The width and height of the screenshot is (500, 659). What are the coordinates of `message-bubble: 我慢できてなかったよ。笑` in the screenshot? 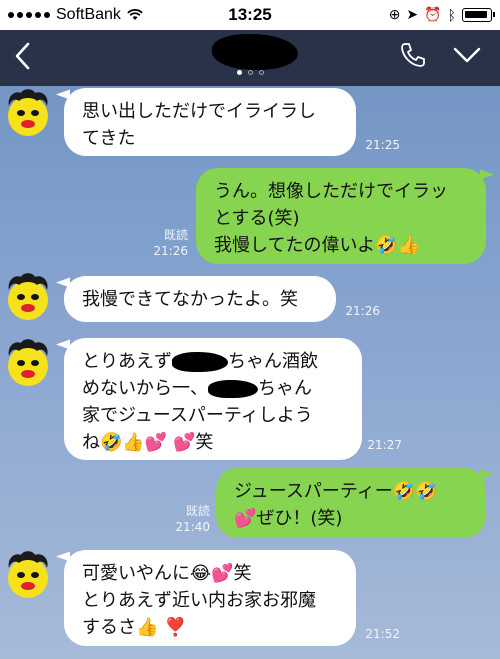 It's located at (200, 299).